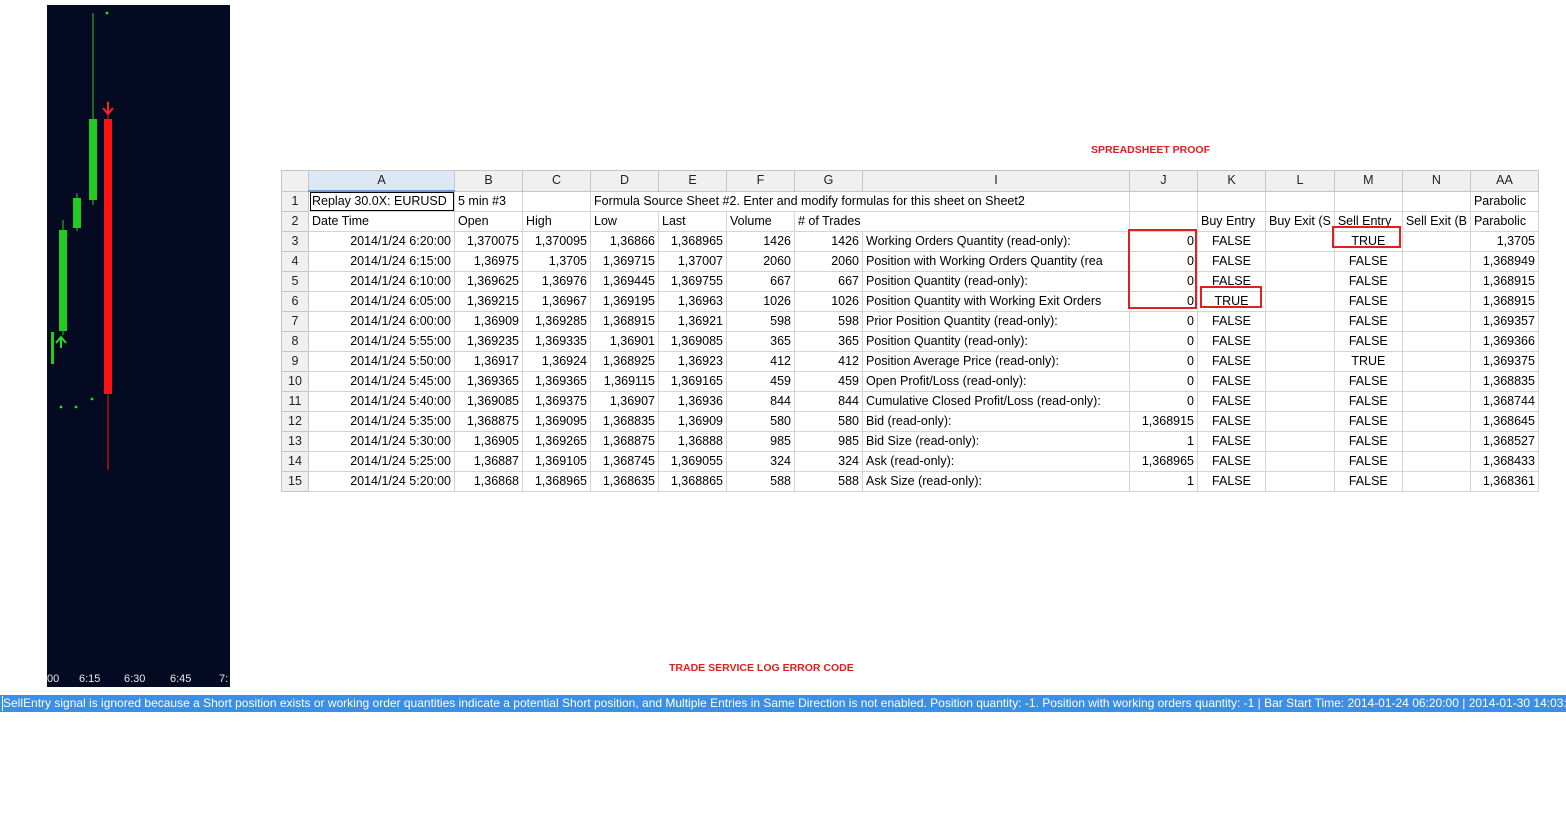 The height and width of the screenshot is (834, 1566). What do you see at coordinates (624, 381) in the screenshot?
I see `cell: 1,369115` at bounding box center [624, 381].